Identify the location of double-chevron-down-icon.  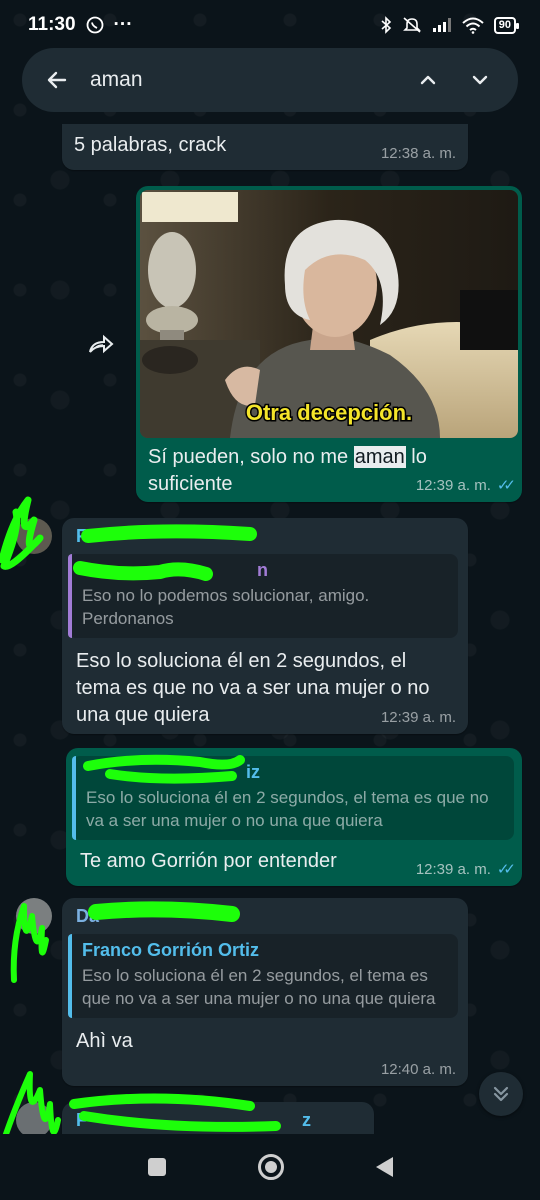
(501, 1094).